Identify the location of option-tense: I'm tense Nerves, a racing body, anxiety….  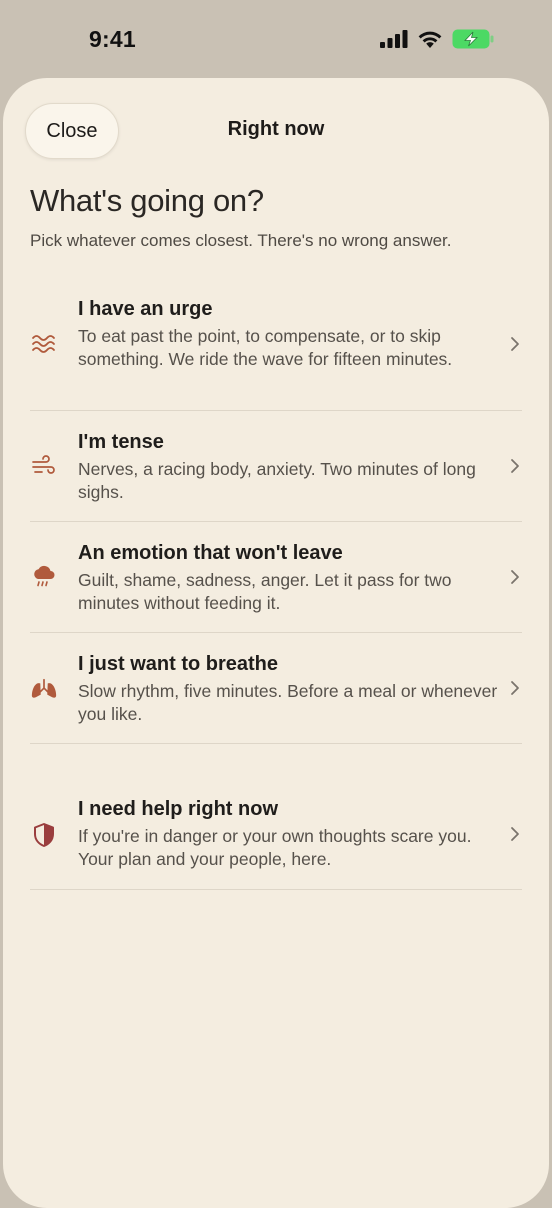
(276, 466).